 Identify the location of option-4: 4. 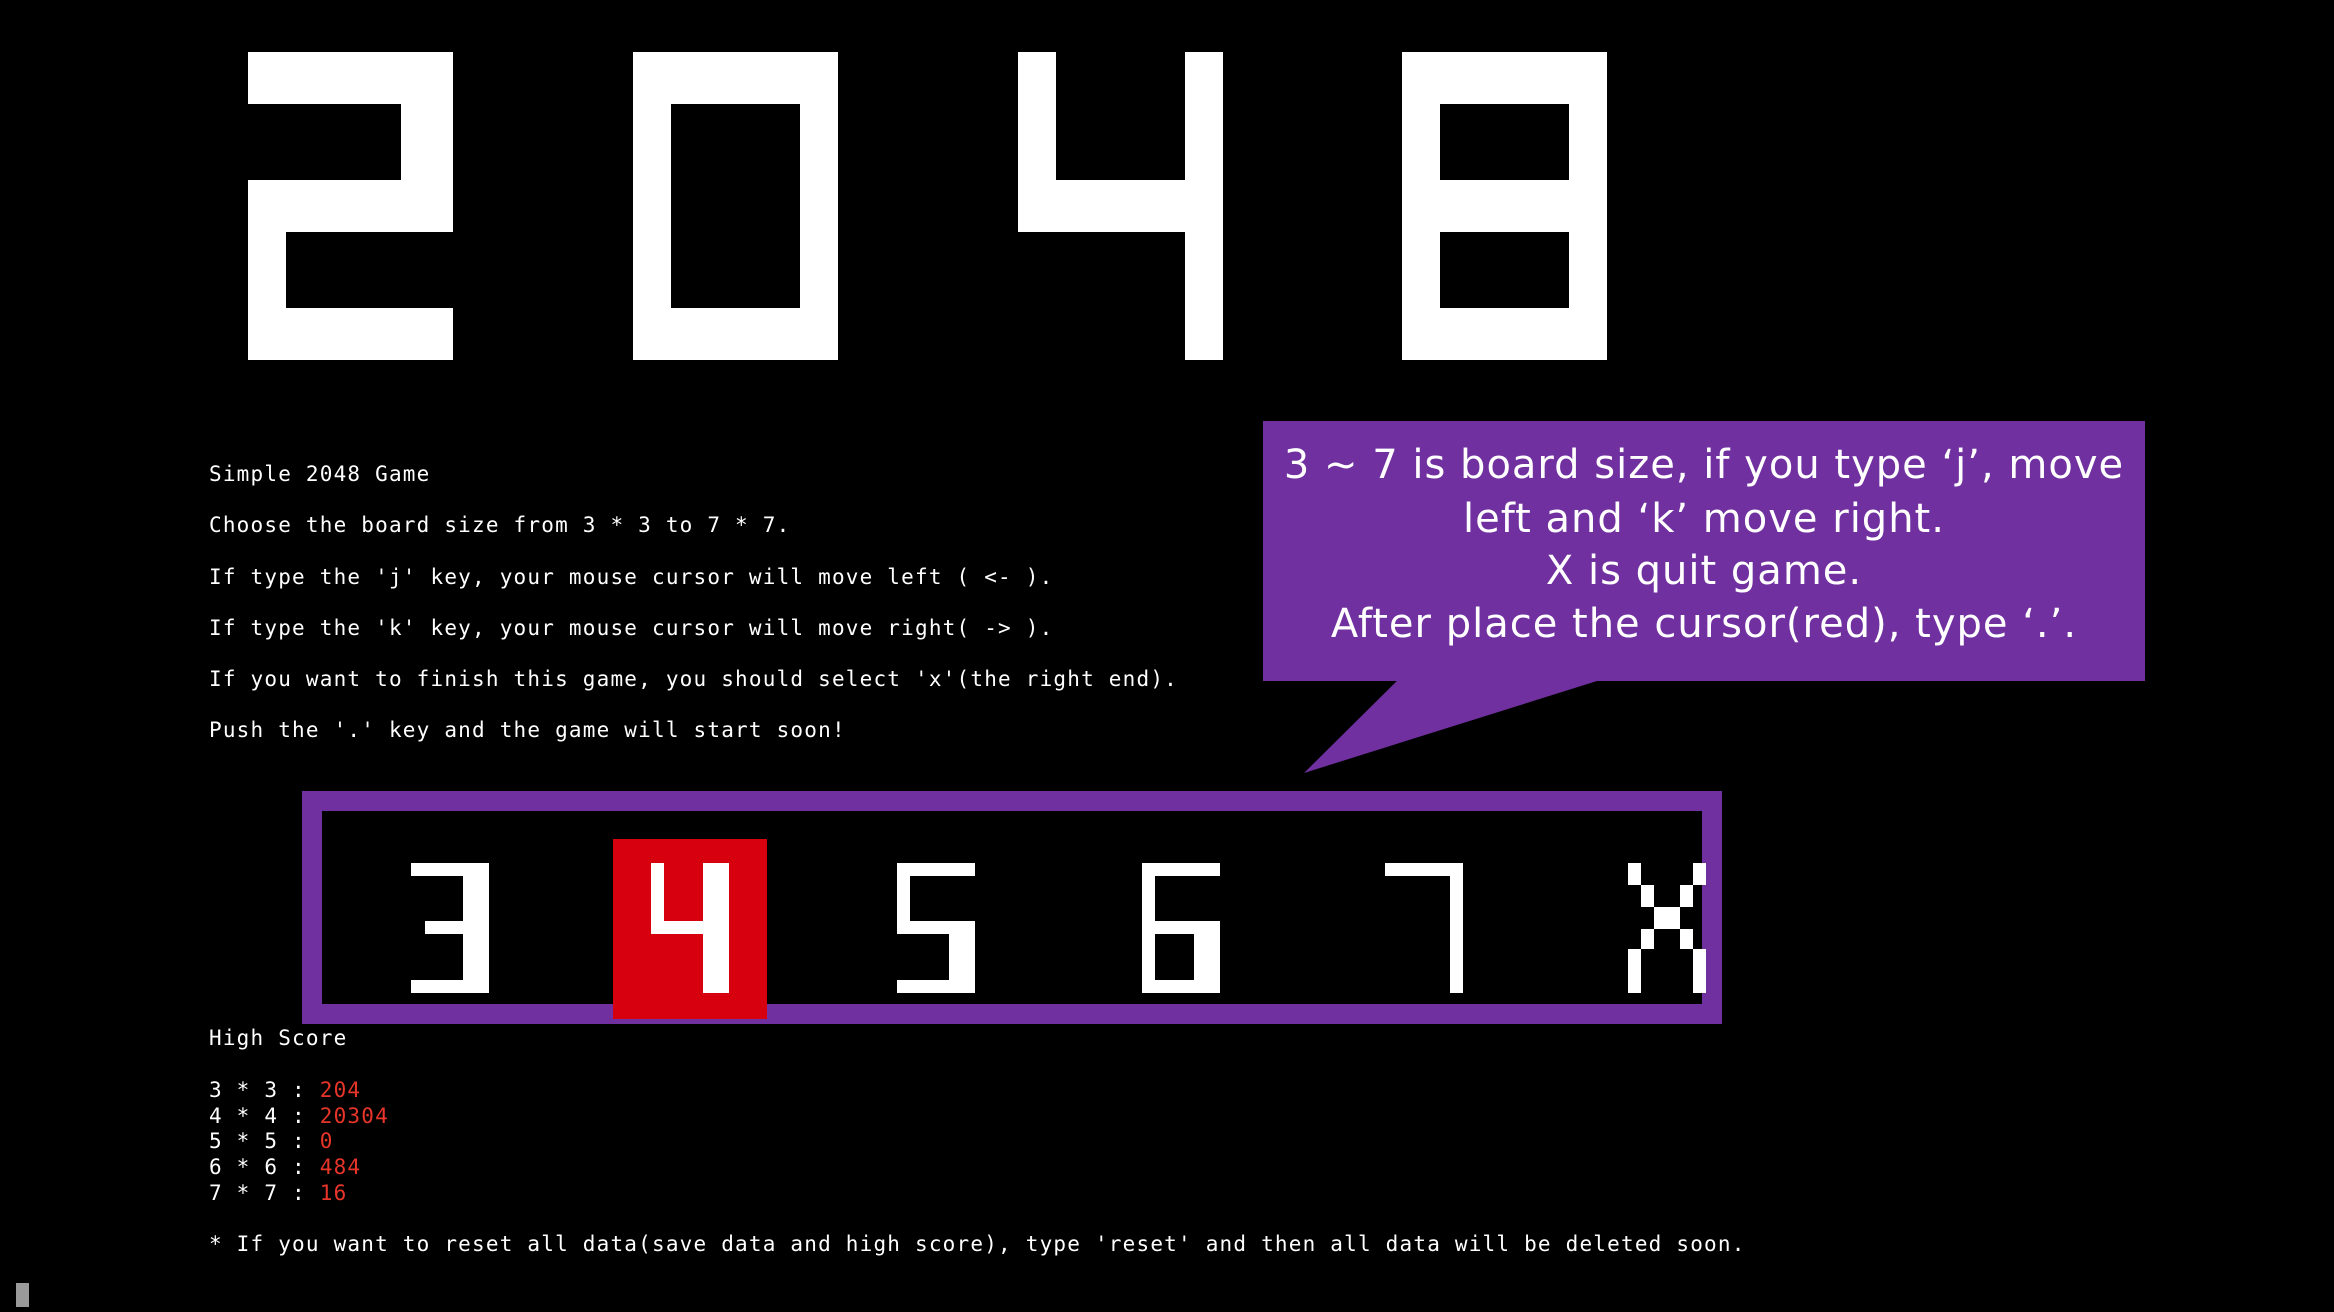
(690, 929).